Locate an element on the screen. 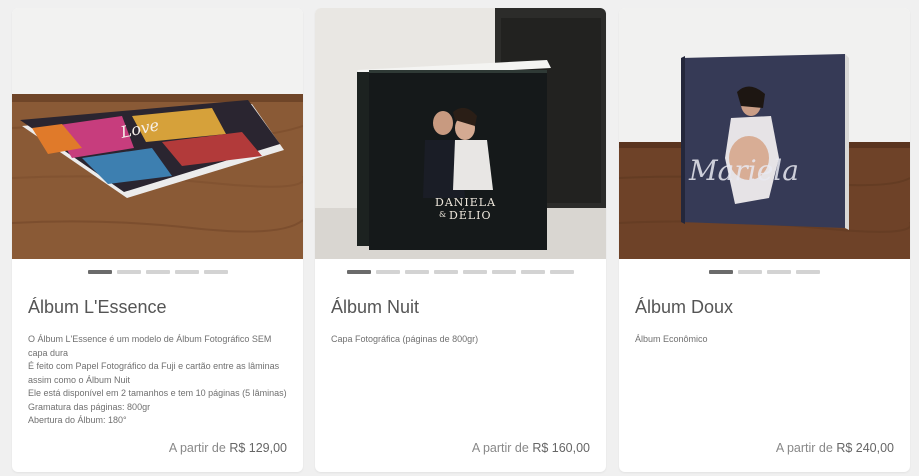  cover-name-2: DÉLIO is located at coordinates (470, 215).